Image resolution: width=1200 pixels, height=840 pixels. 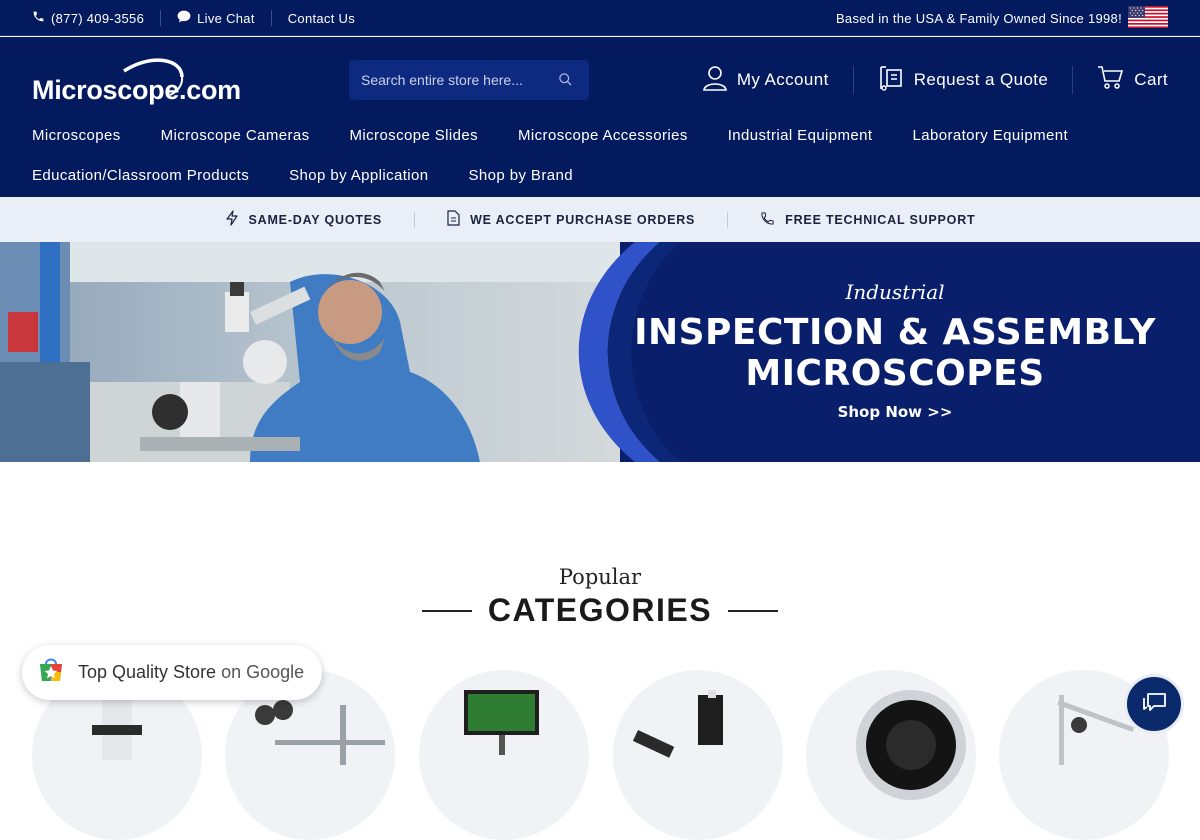 I want to click on cart-link: Cart, so click(x=1132, y=80).